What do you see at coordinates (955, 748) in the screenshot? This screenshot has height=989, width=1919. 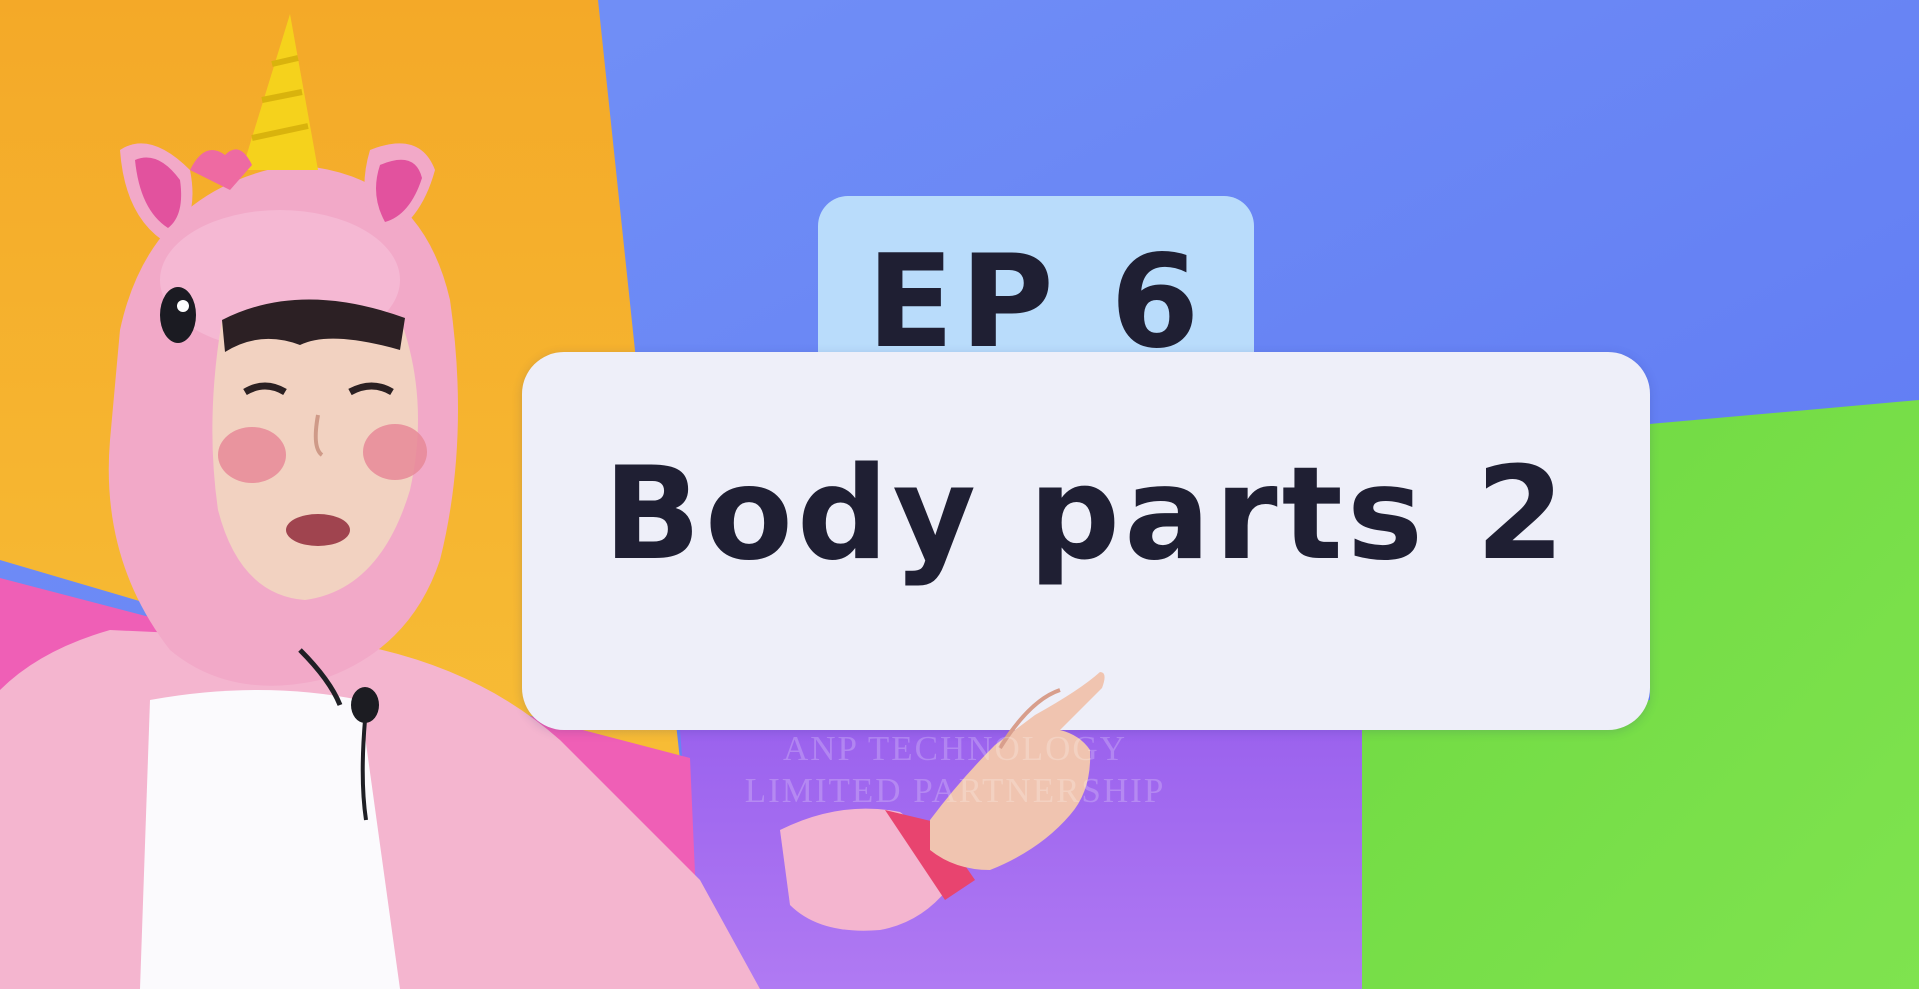 I see `watermark-line-1: ANP TECHNOLOGY` at bounding box center [955, 748].